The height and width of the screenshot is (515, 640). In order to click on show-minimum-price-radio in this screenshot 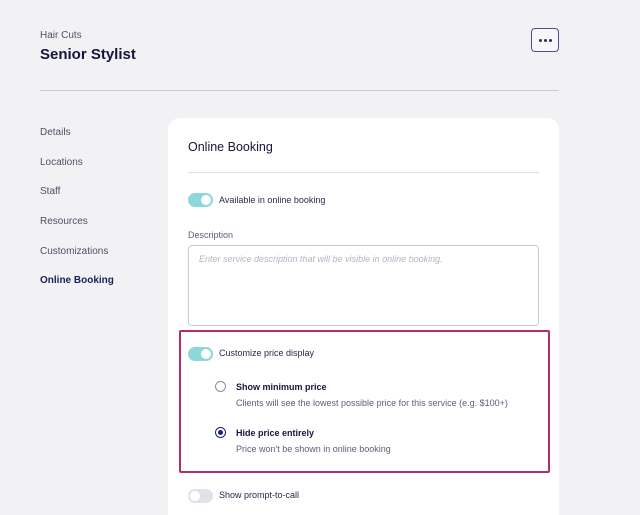, I will do `click(220, 386)`.